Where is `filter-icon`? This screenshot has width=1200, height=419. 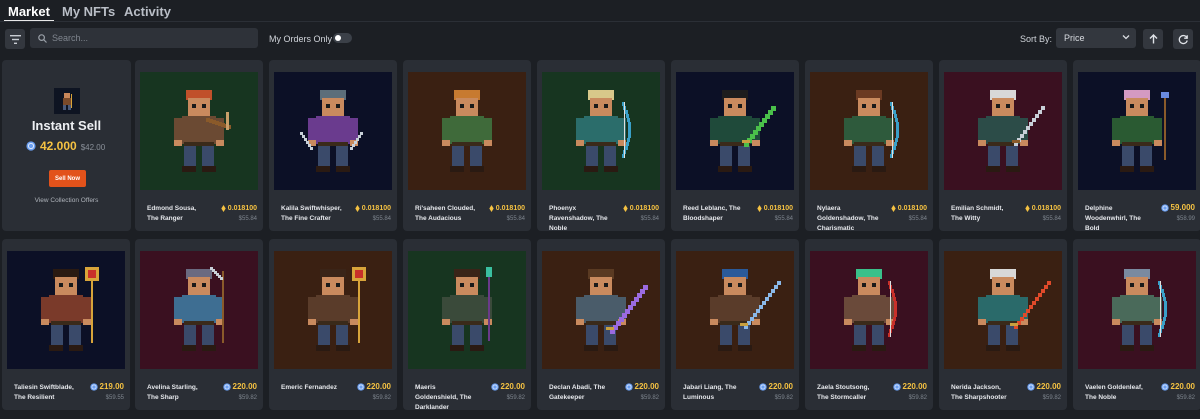 filter-icon is located at coordinates (15, 39).